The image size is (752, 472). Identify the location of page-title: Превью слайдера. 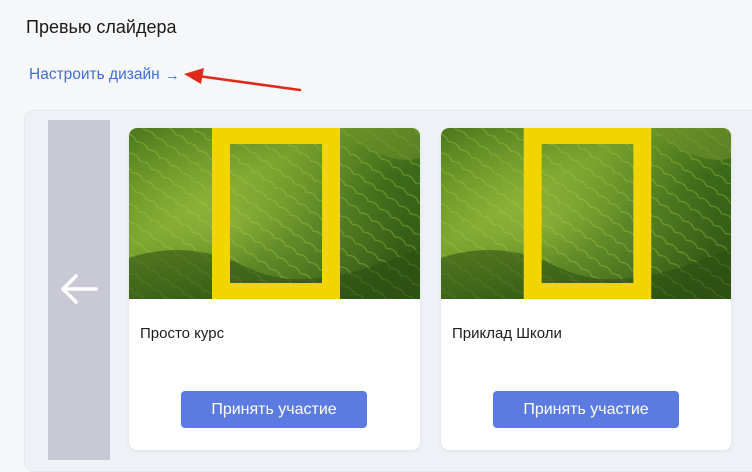
(101, 27).